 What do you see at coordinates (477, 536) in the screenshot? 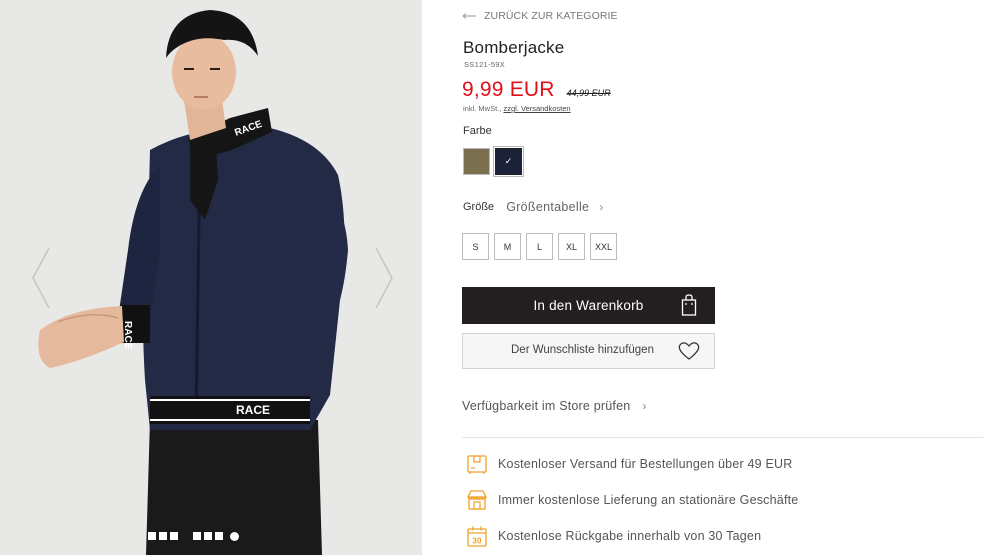
I see `calendar-30-icon: 30` at bounding box center [477, 536].